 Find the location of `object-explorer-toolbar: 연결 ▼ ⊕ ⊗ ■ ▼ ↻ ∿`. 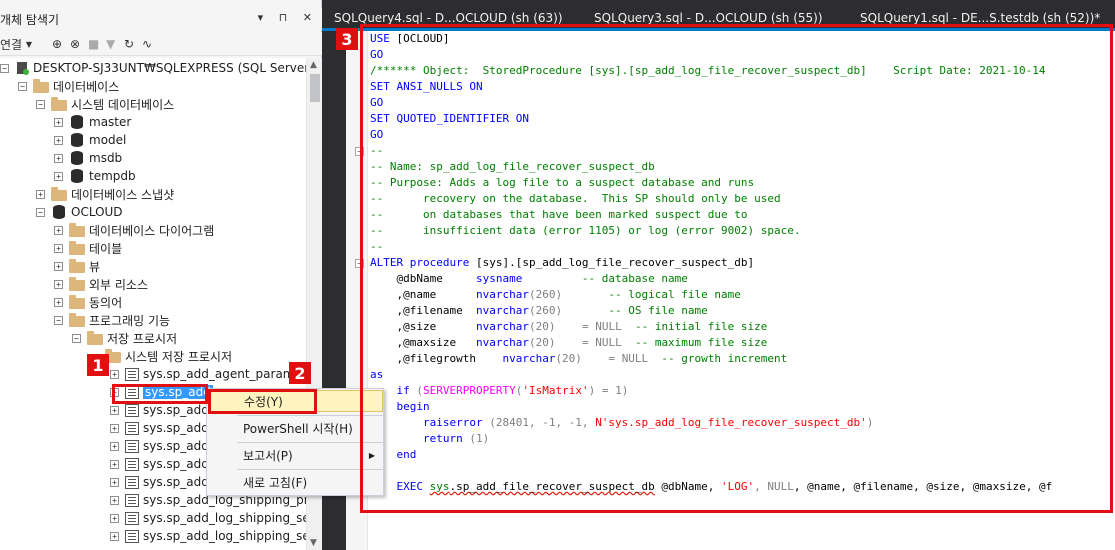

object-explorer-toolbar: 연결 ▼ ⊕ ⊗ ■ ▼ ↻ ∿ is located at coordinates (161, 44).